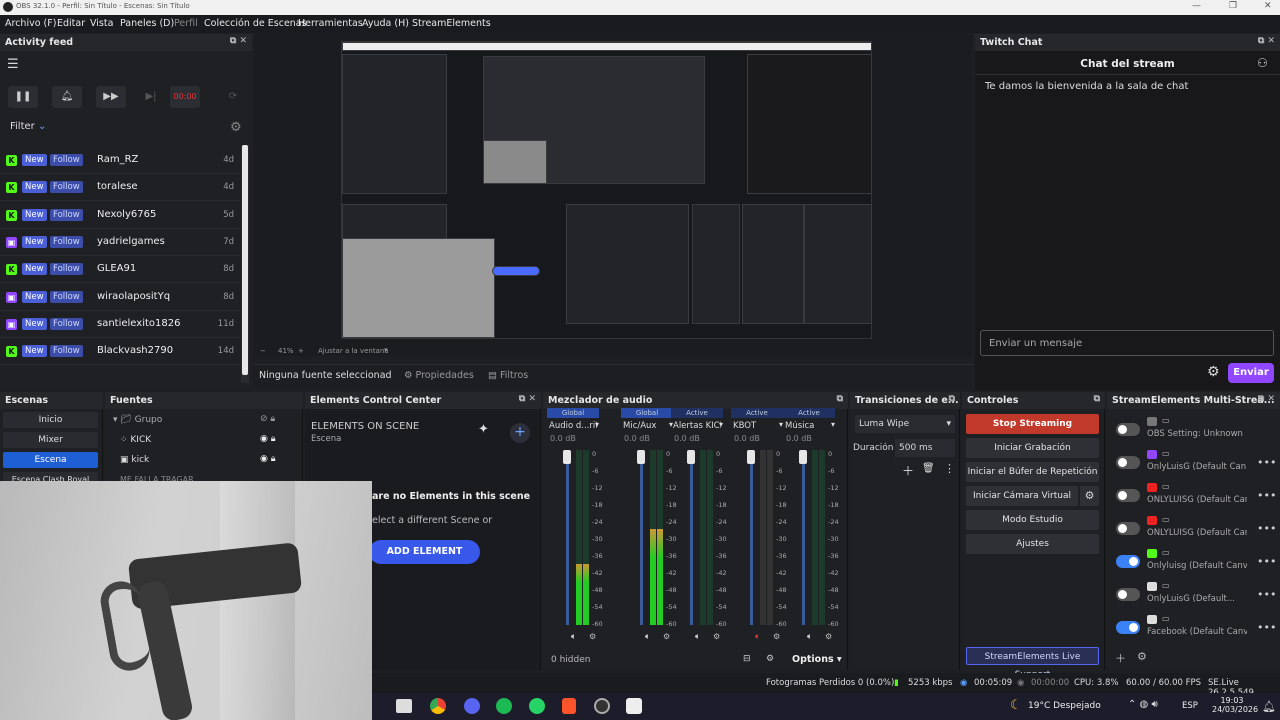 This screenshot has width=1280, height=720. I want to click on send-button: Enviar, so click(1251, 373).